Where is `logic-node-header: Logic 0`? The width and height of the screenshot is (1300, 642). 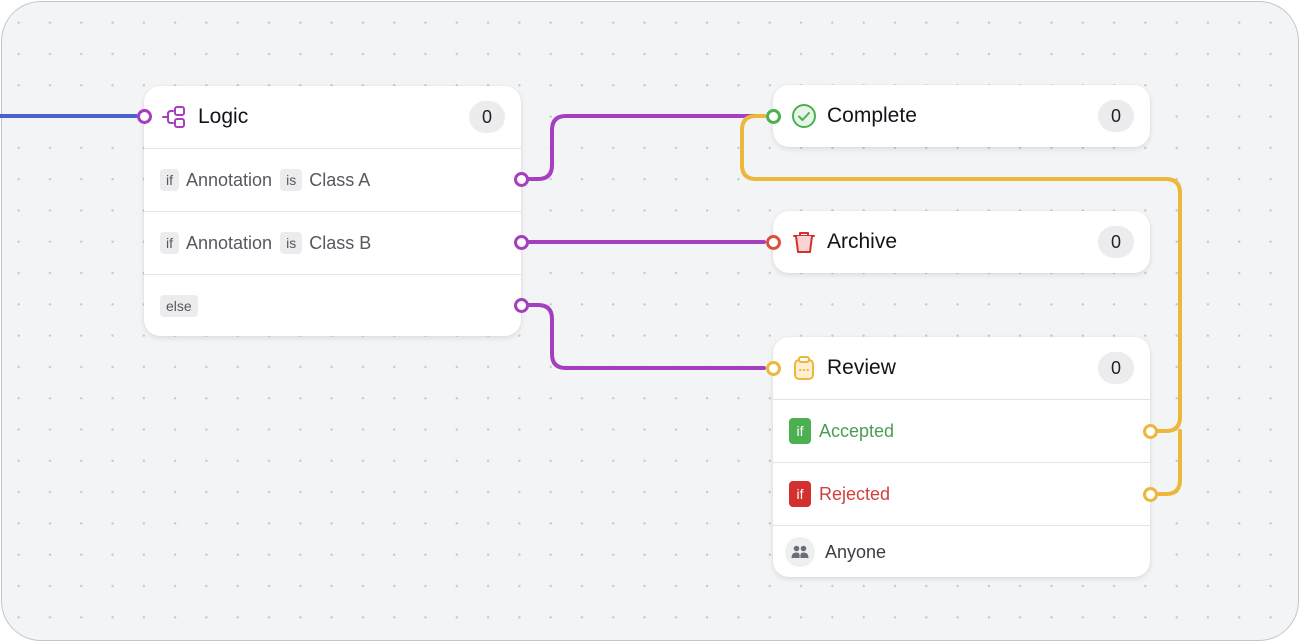
logic-node-header: Logic 0 is located at coordinates (332, 117).